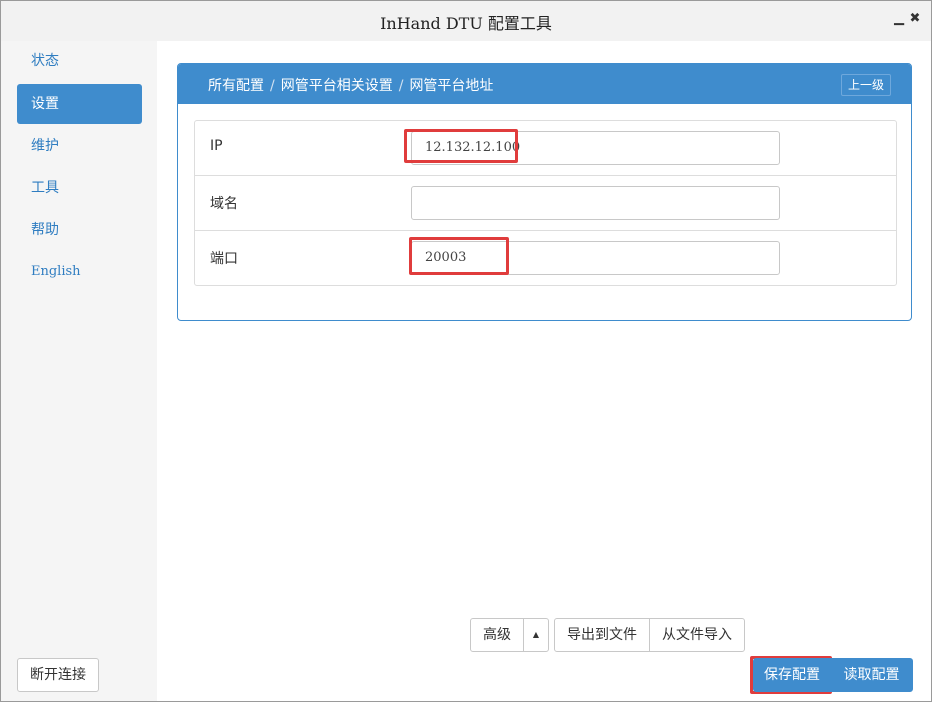 The height and width of the screenshot is (702, 932). I want to click on export-to-file-button: 导出到文件, so click(602, 635).